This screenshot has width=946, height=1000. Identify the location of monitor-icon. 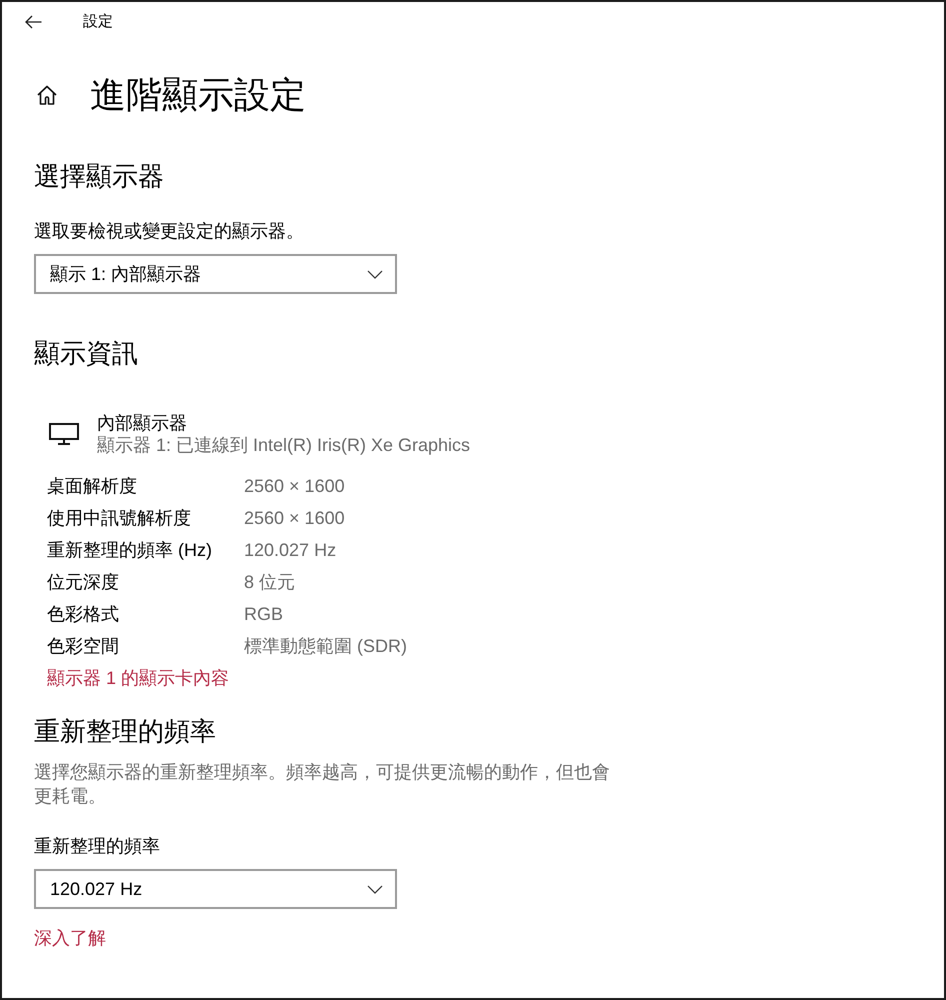
(64, 434).